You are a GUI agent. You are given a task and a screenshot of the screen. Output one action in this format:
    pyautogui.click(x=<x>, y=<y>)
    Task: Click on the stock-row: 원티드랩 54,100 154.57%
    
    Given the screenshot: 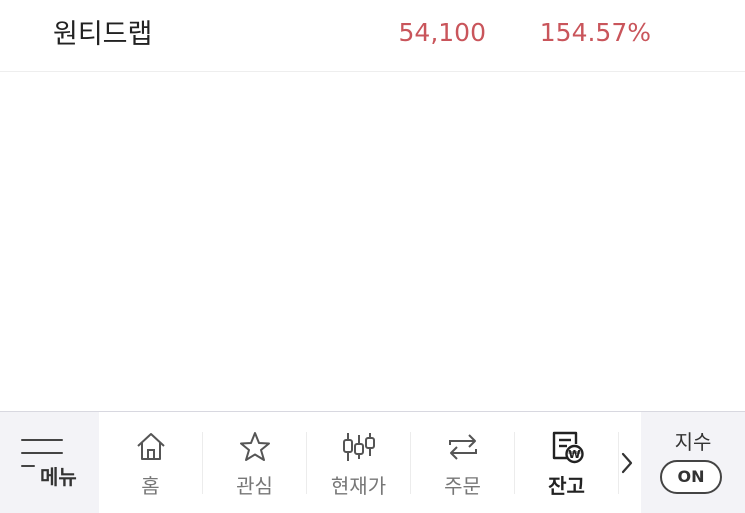 What is the action you would take?
    pyautogui.click(x=372, y=36)
    